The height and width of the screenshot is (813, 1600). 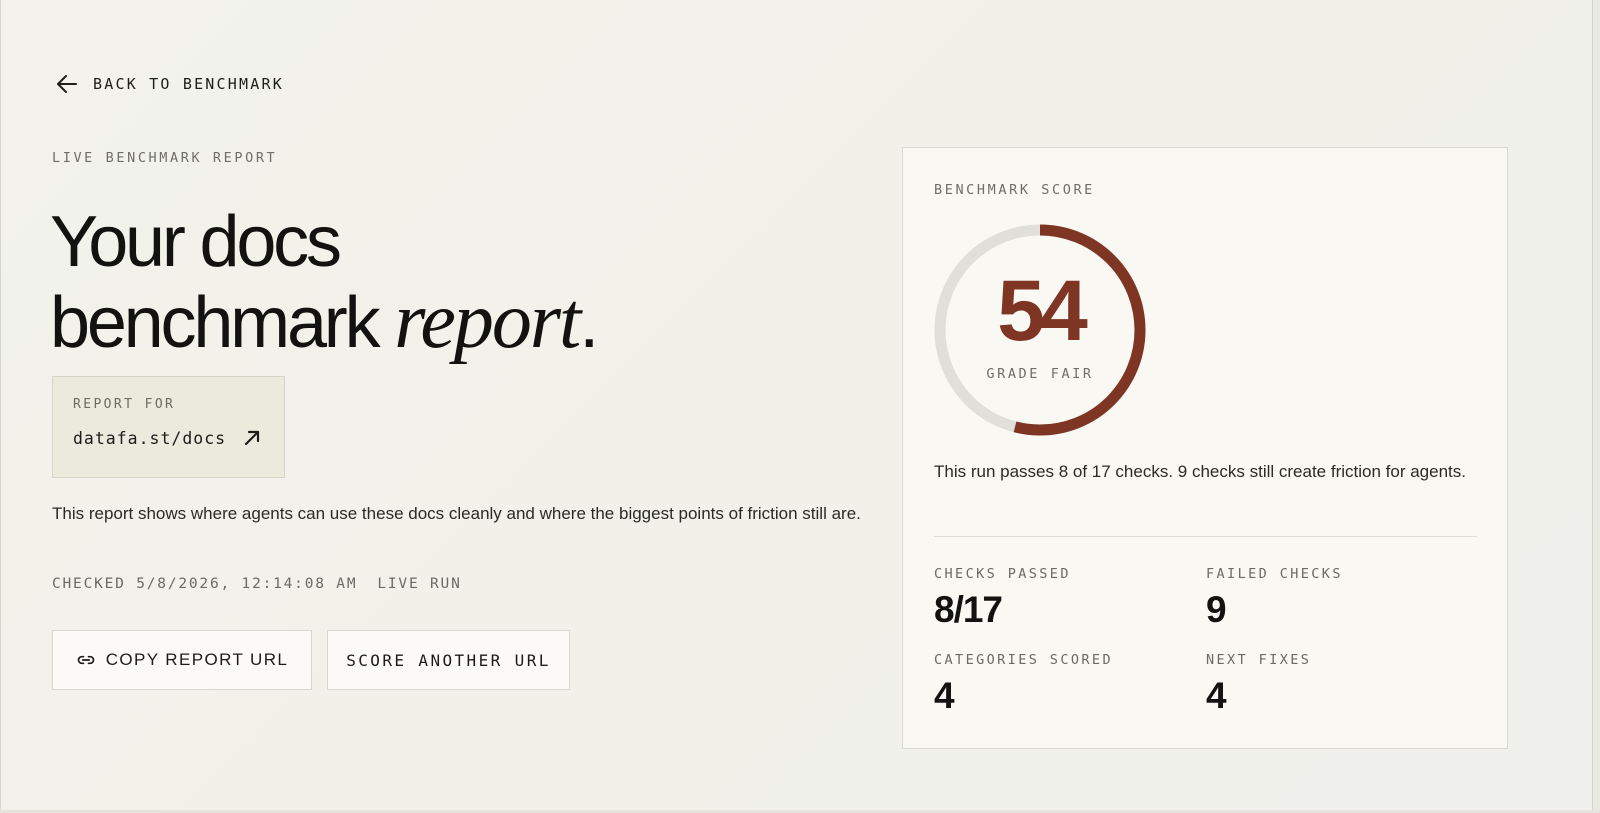 I want to click on stat-label: NEXT FIXES, so click(x=1259, y=660).